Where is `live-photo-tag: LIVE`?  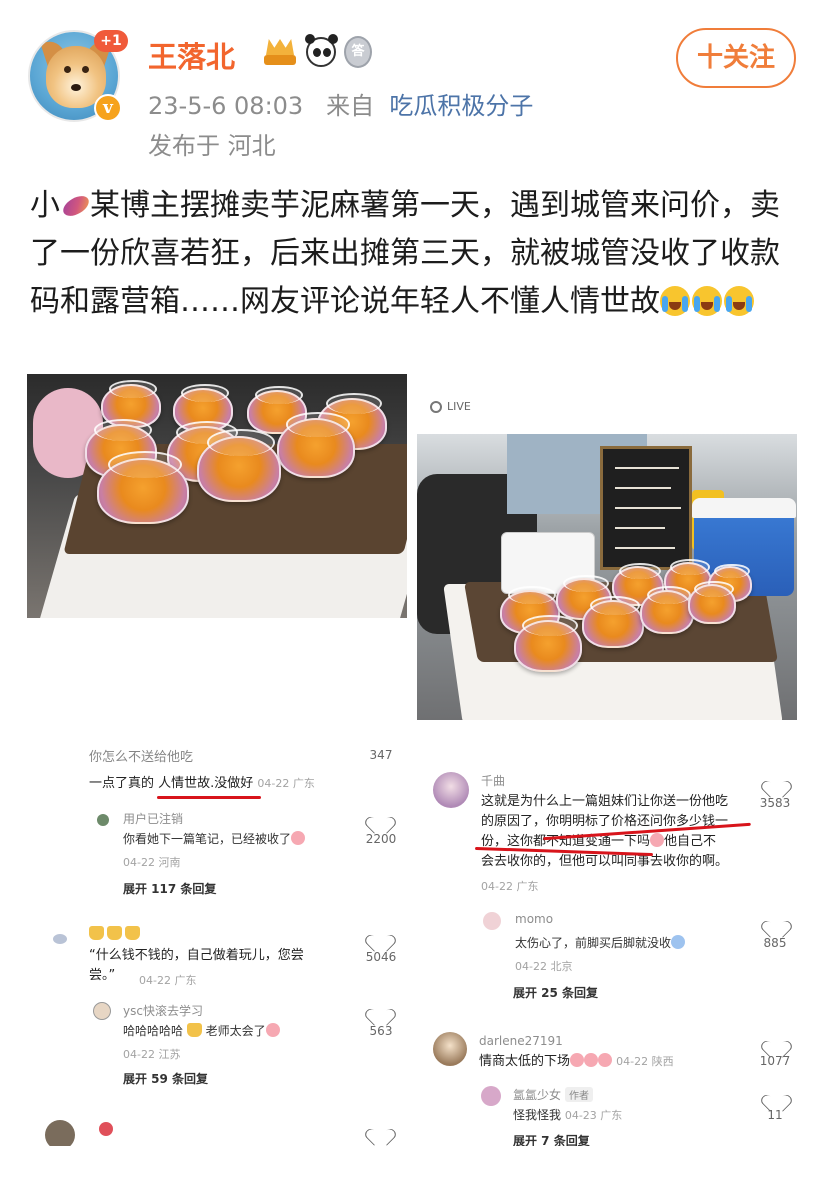
live-photo-tag: LIVE is located at coordinates (450, 406).